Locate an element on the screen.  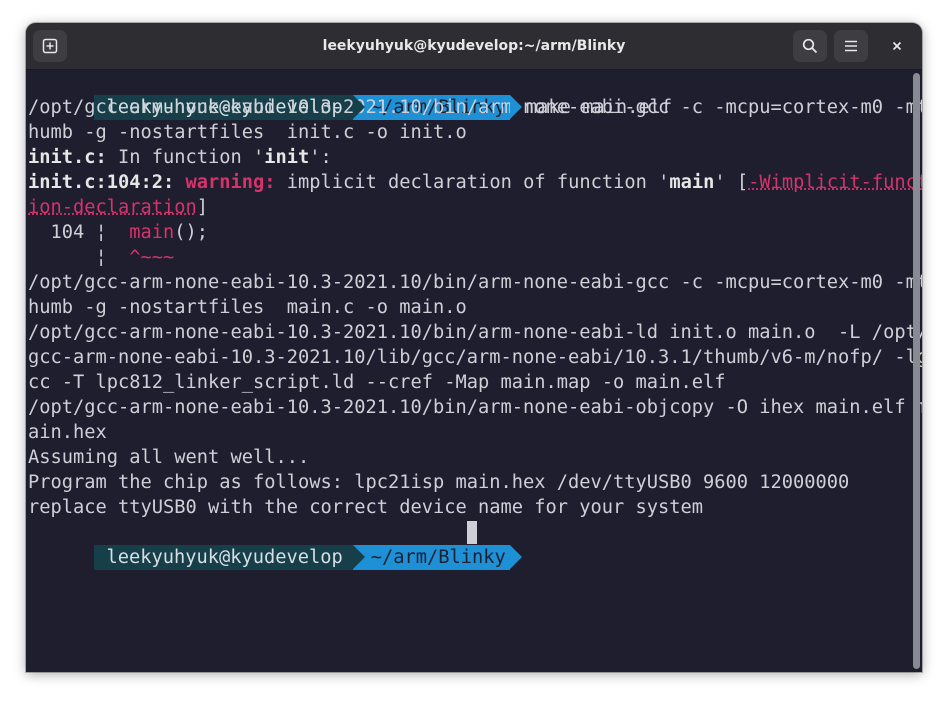
caret-marker: ^~~~ is located at coordinates (152, 257).